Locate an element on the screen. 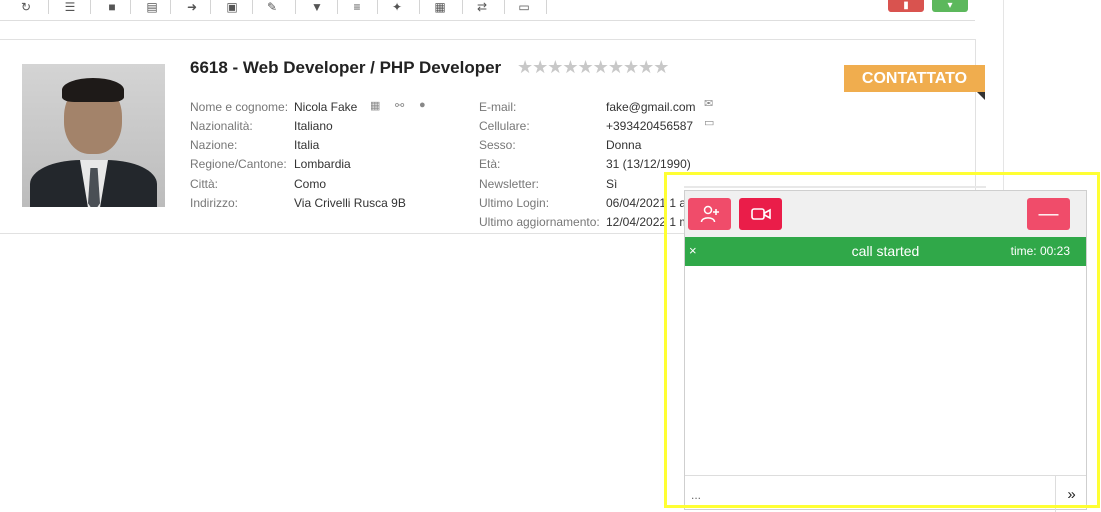 This screenshot has height=512, width=1101. field-value-country: Italia is located at coordinates (307, 145).